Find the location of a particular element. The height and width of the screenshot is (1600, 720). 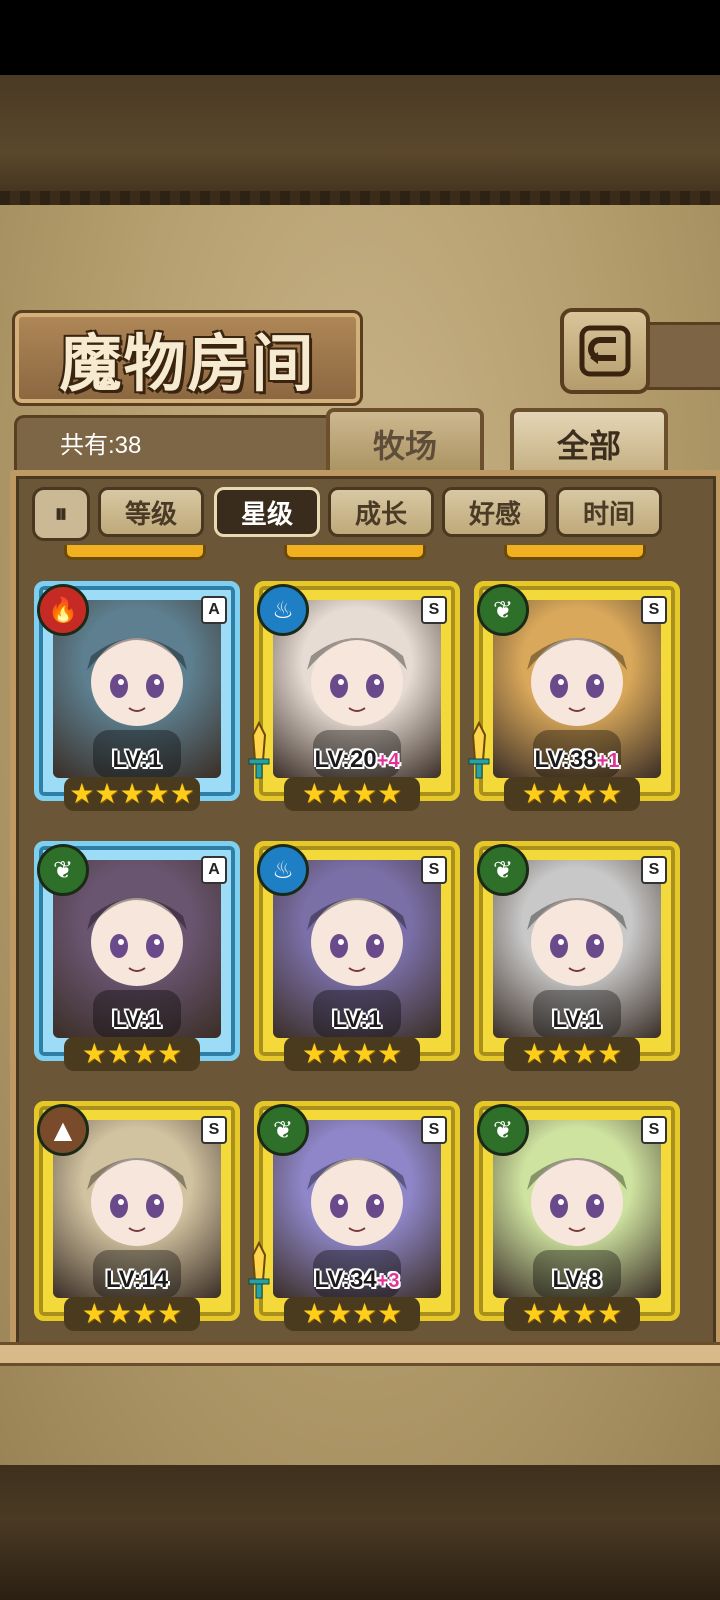

sort-by-affection-button: 好感 is located at coordinates (495, 512).